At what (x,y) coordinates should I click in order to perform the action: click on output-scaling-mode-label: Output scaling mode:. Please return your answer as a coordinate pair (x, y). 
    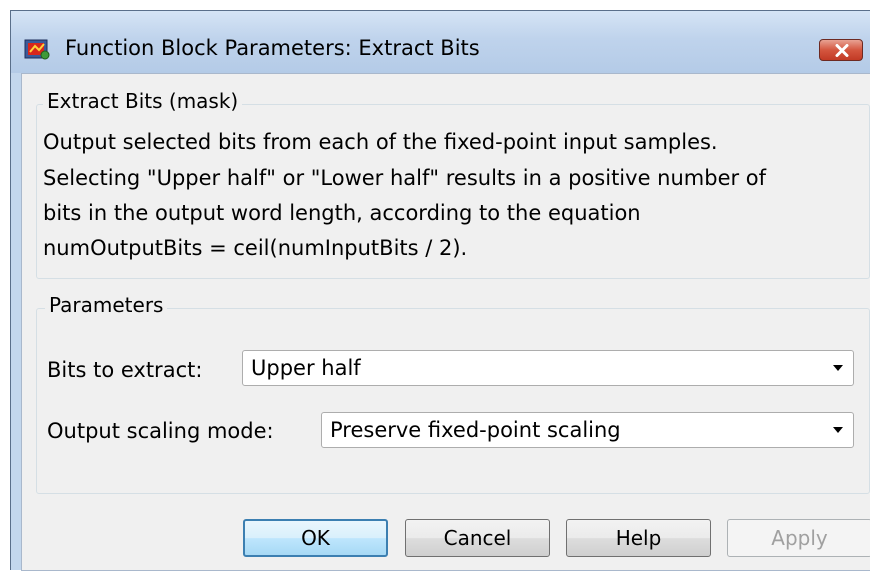
    Looking at the image, I should click on (160, 431).